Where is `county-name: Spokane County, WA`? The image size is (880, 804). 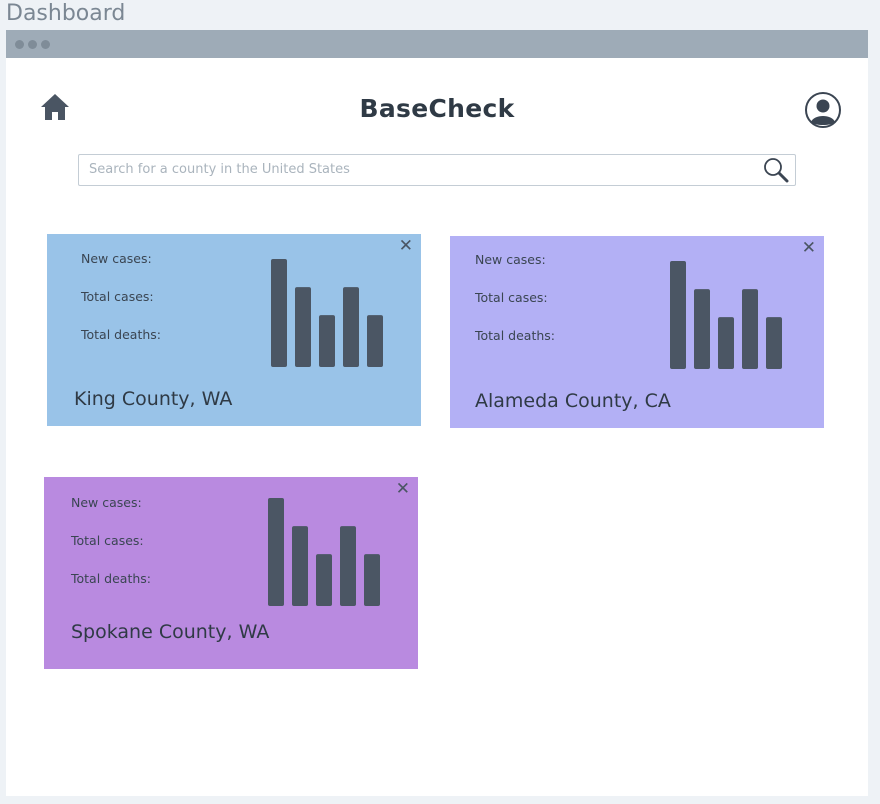 county-name: Spokane County, WA is located at coordinates (170, 632).